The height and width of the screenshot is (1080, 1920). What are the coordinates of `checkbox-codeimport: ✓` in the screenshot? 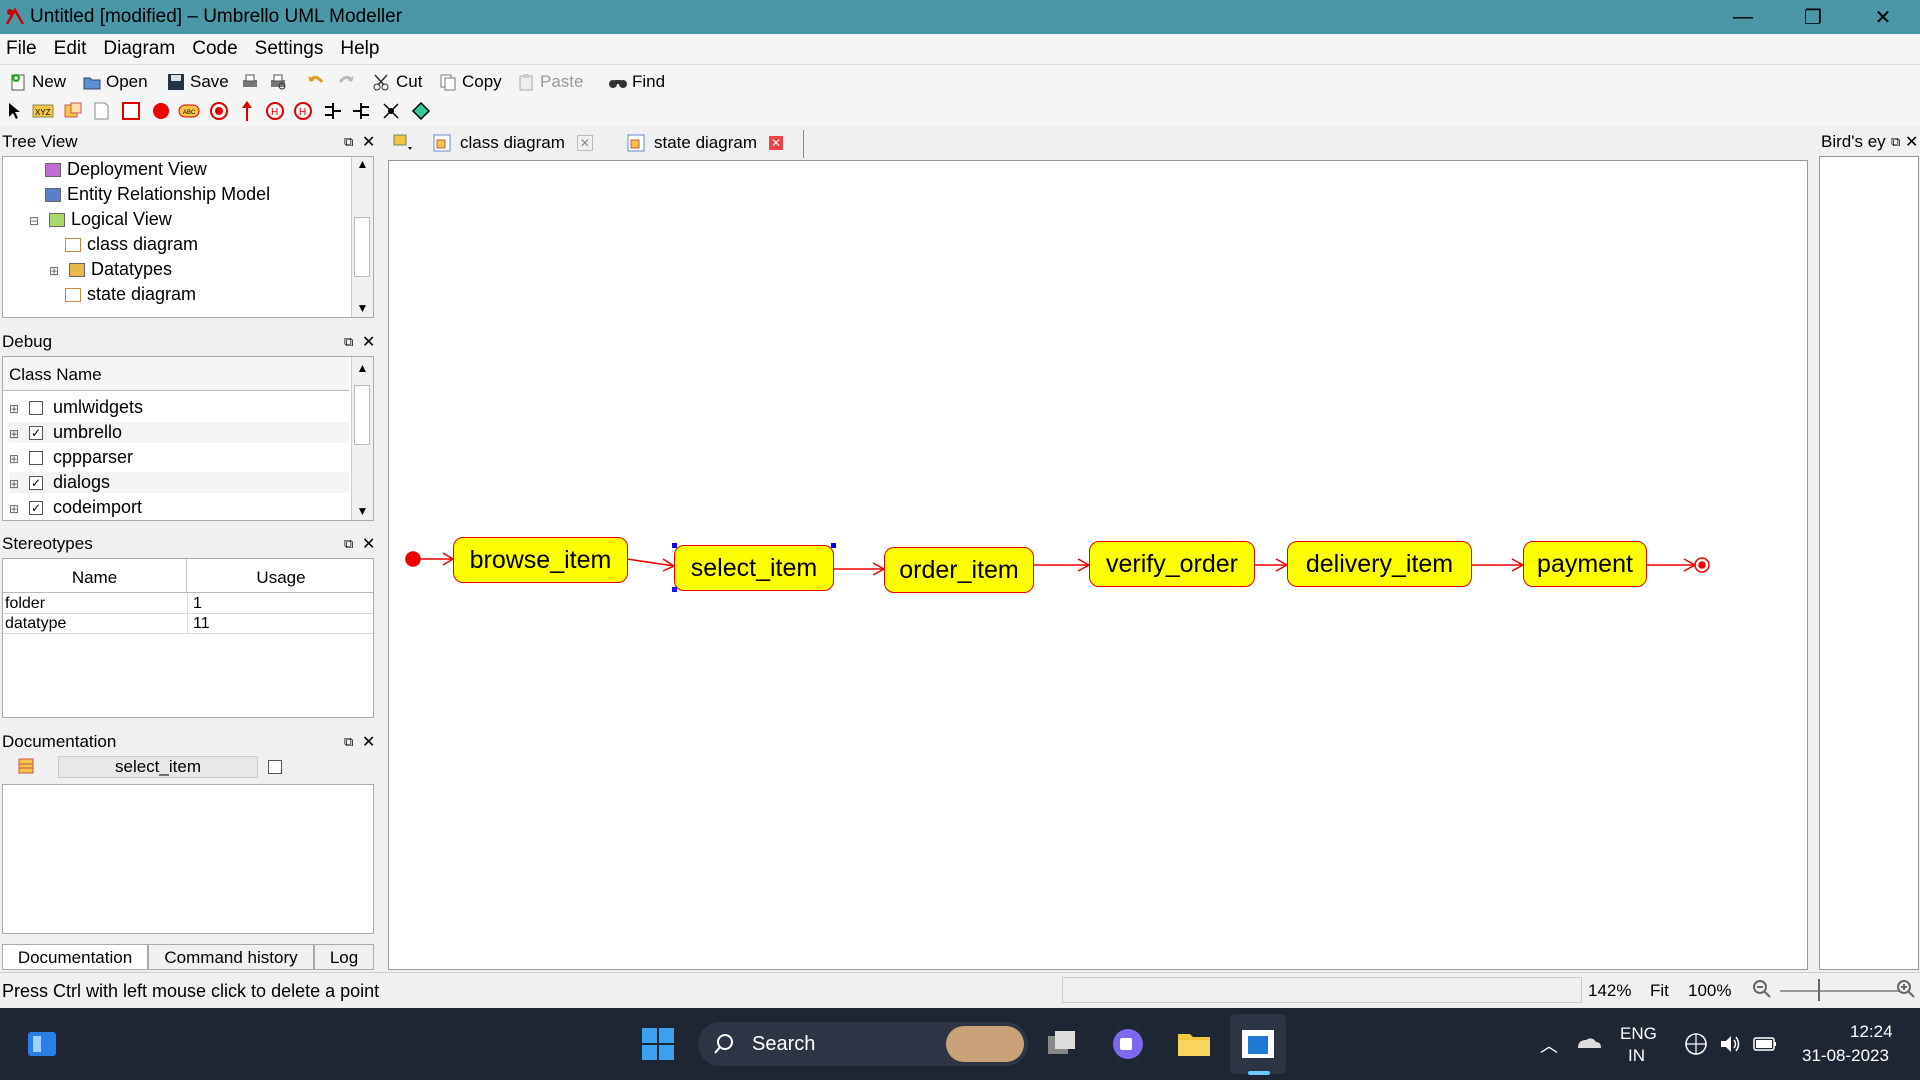 It's located at (36, 508).